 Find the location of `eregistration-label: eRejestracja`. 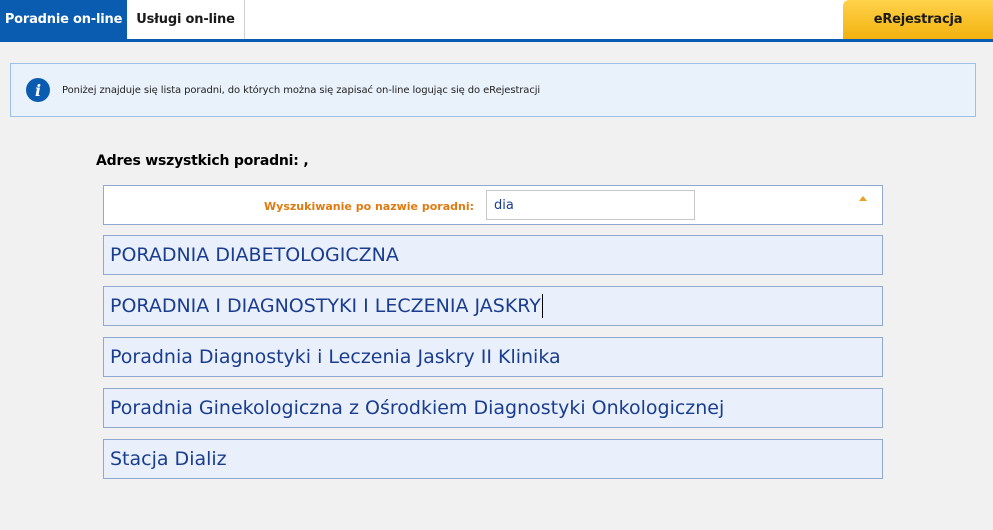

eregistration-label: eRejestracja is located at coordinates (918, 19).